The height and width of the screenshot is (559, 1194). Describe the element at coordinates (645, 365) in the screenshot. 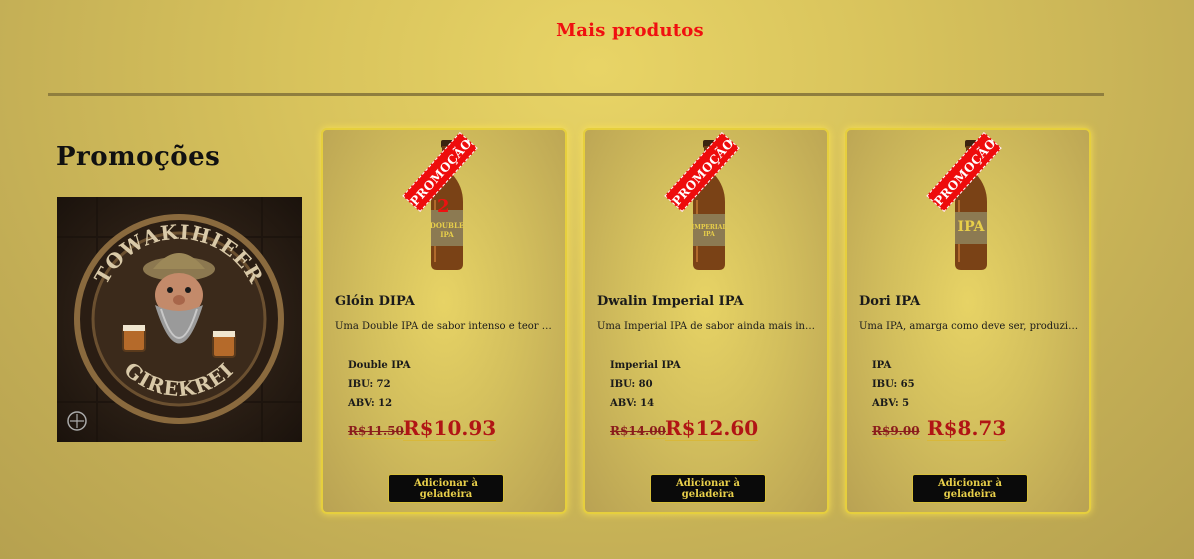

I see `product-style: Imperial IPA` at that location.